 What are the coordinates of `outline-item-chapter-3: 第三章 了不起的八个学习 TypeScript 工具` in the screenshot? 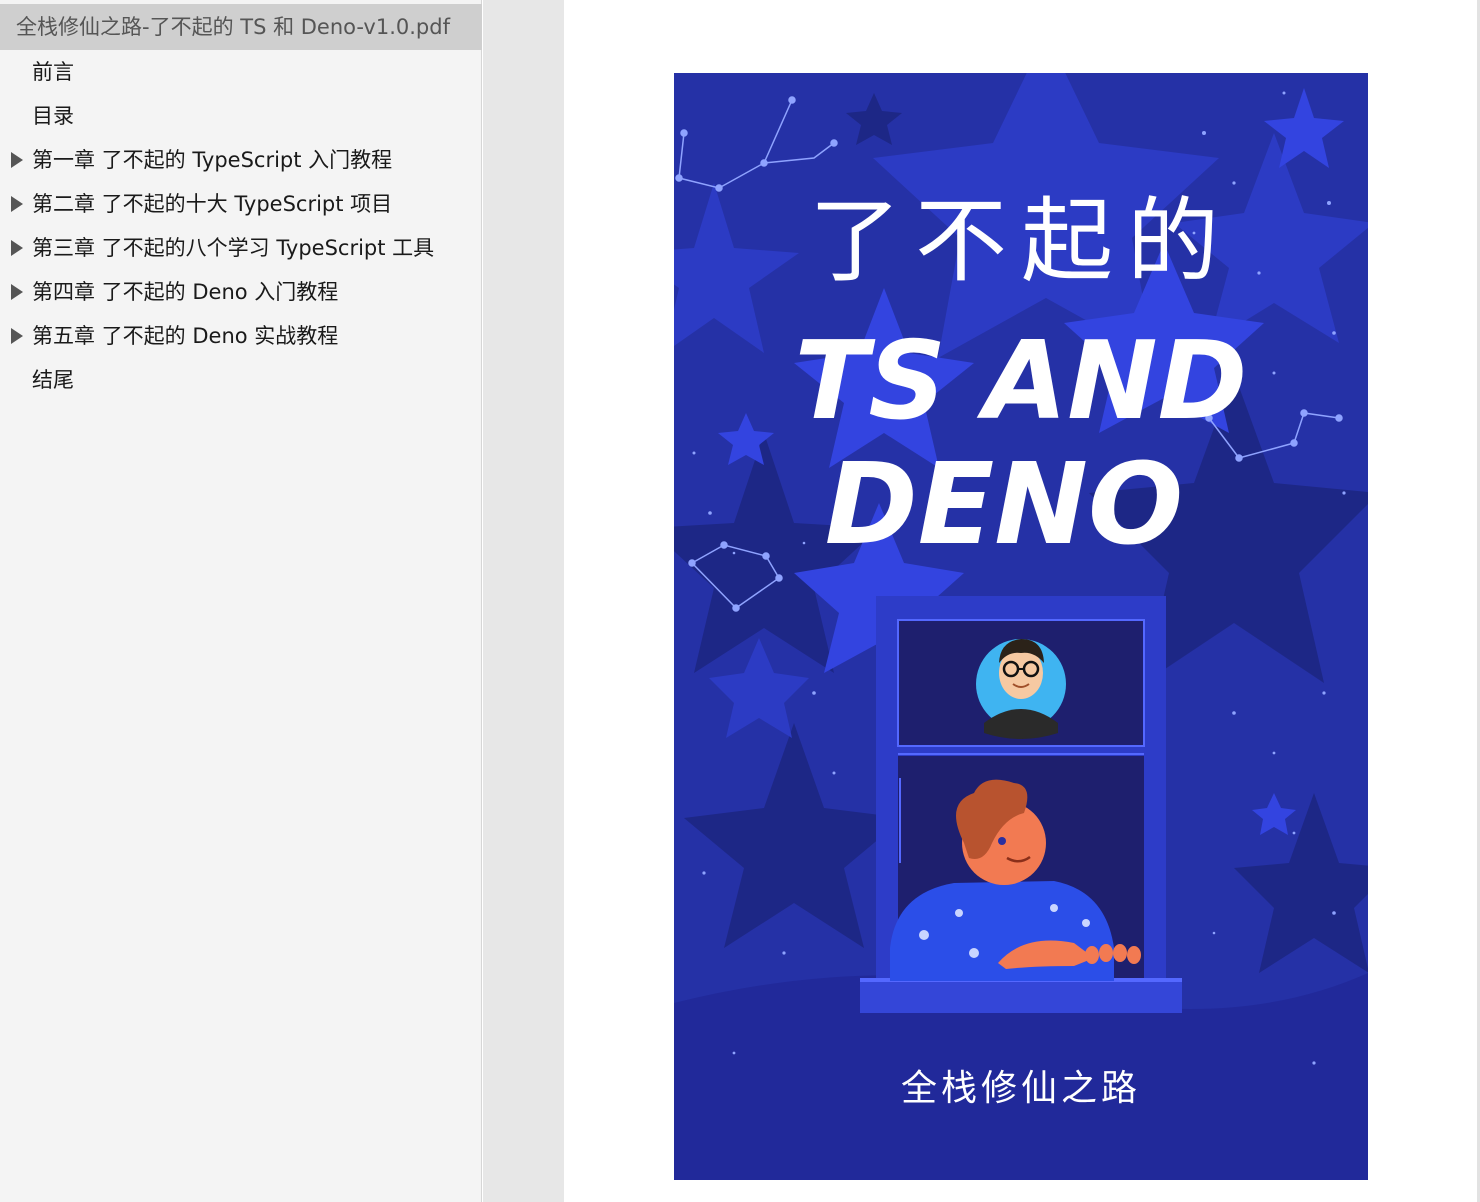 It's located at (241, 248).